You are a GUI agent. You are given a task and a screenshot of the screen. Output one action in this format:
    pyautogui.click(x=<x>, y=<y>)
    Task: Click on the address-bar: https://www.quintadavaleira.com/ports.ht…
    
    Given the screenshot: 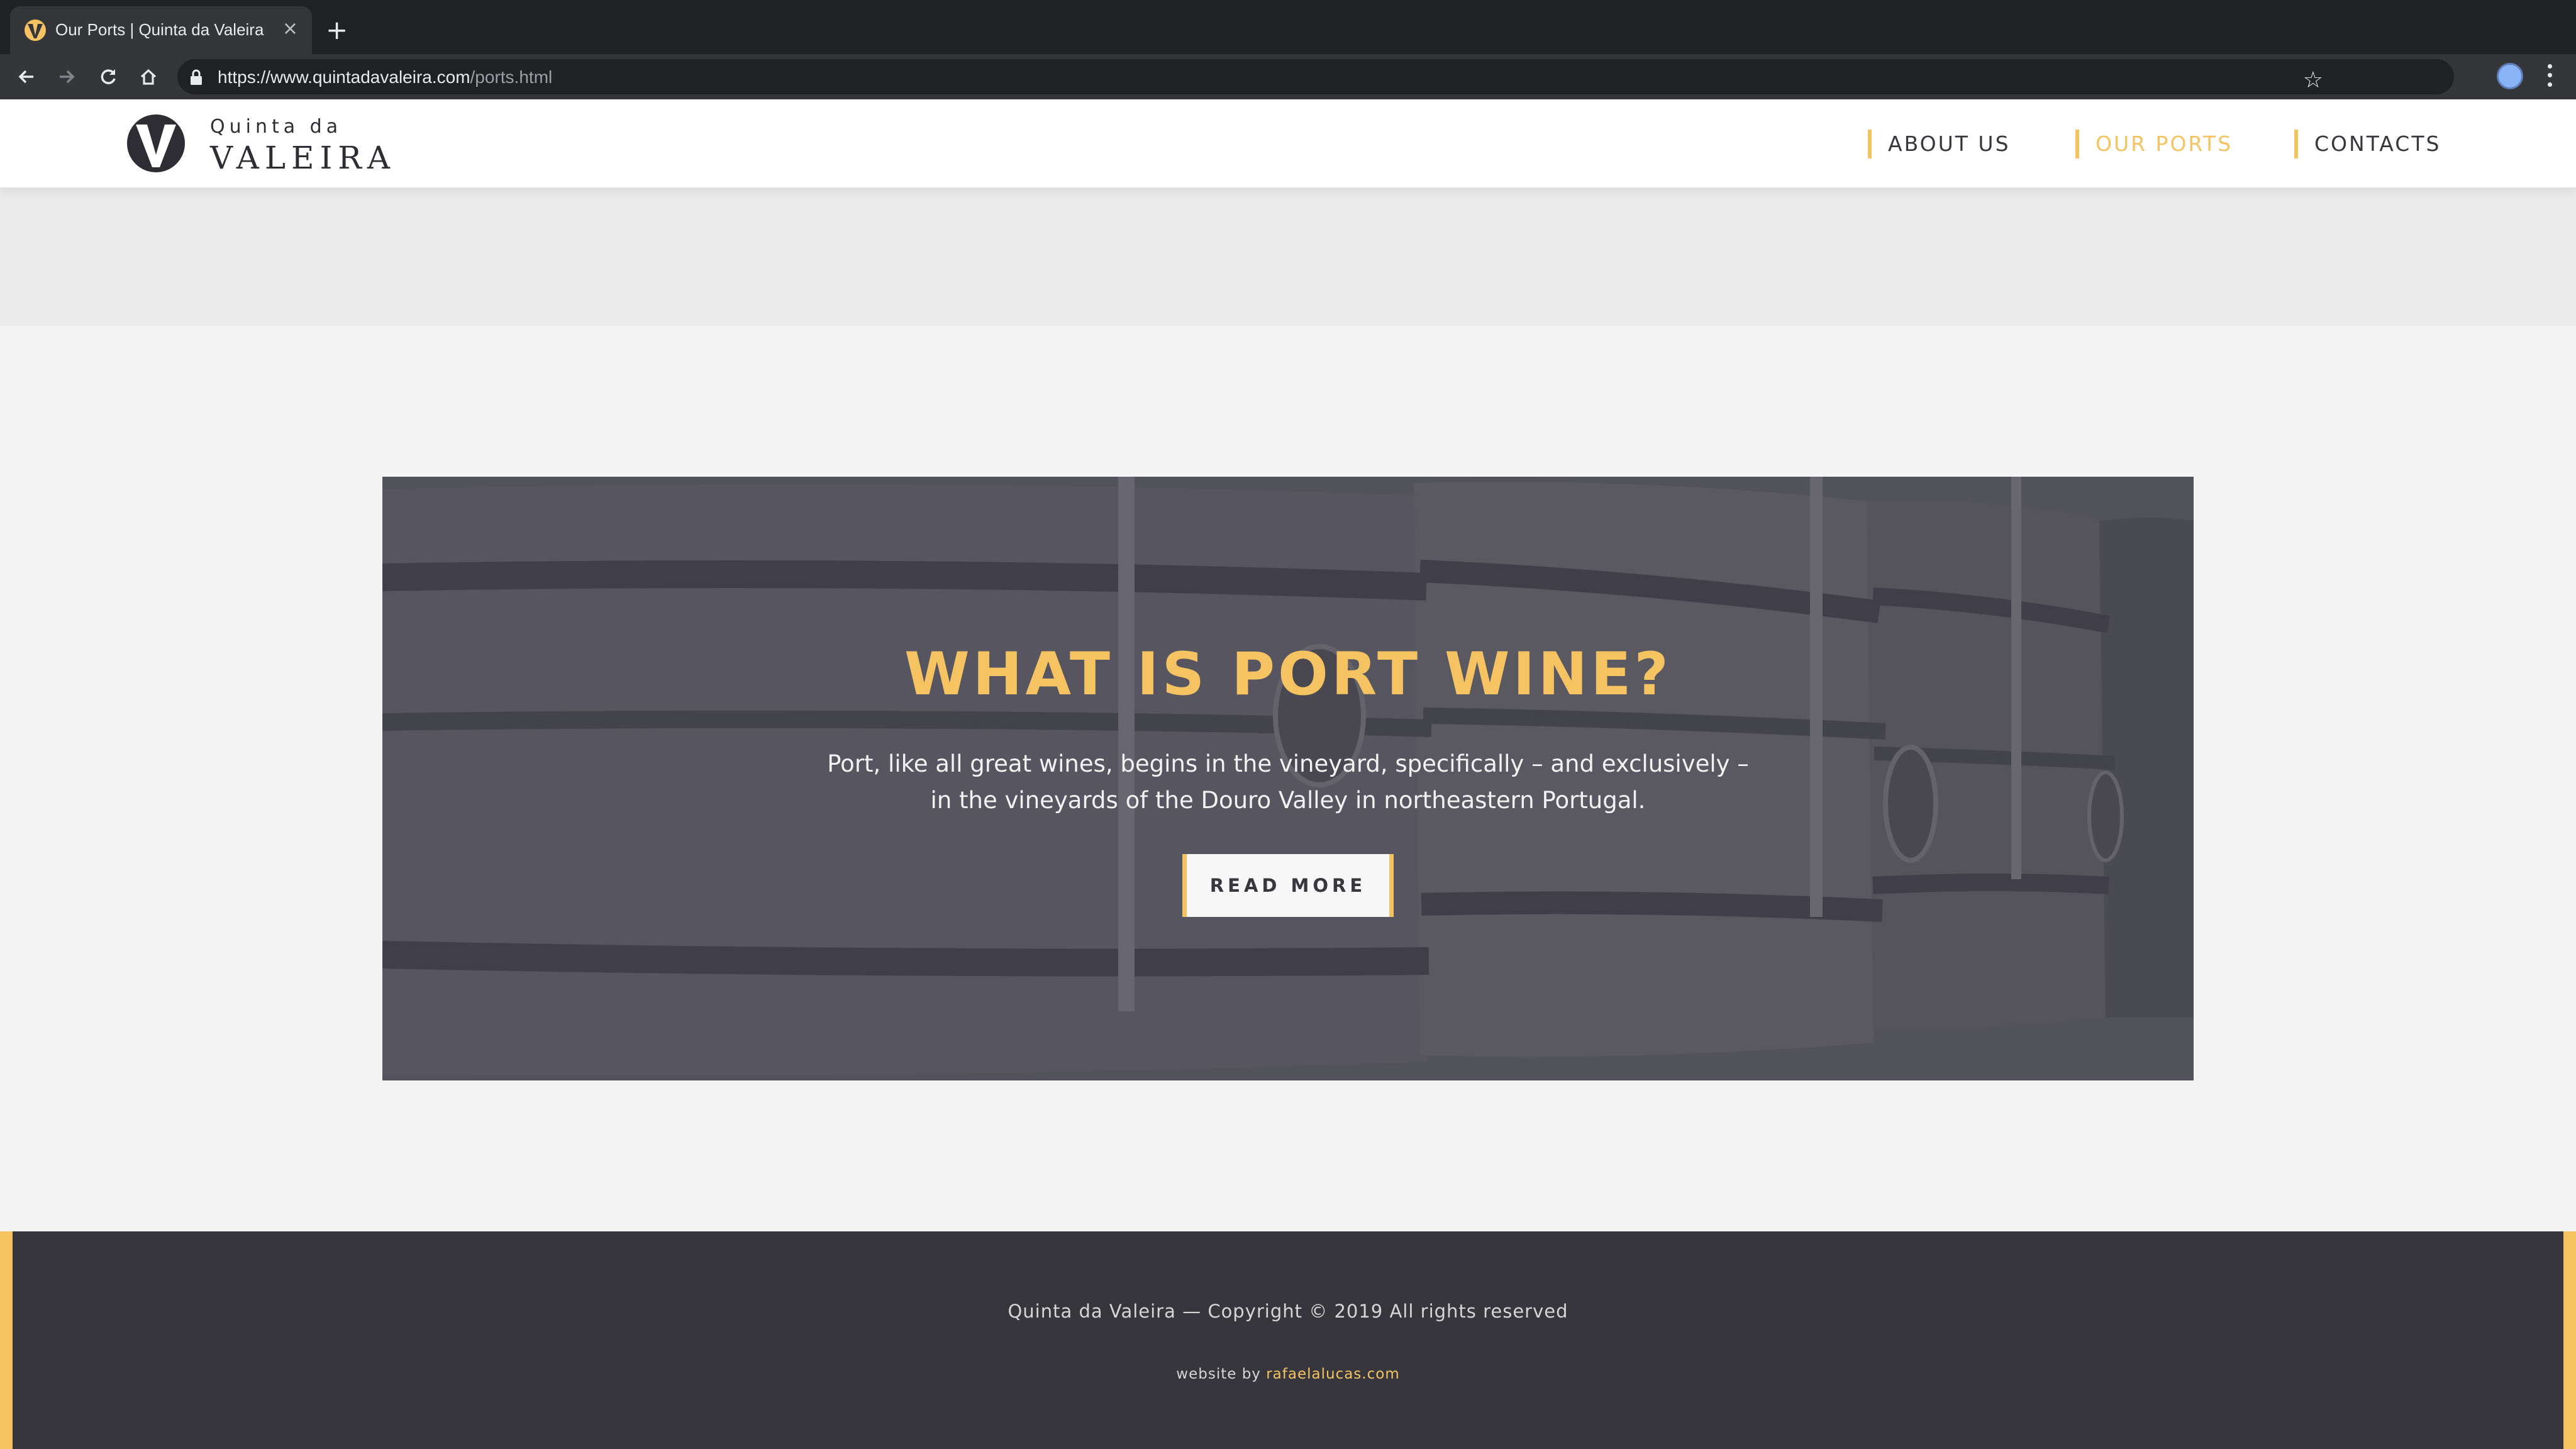 What is the action you would take?
    pyautogui.click(x=1315, y=76)
    